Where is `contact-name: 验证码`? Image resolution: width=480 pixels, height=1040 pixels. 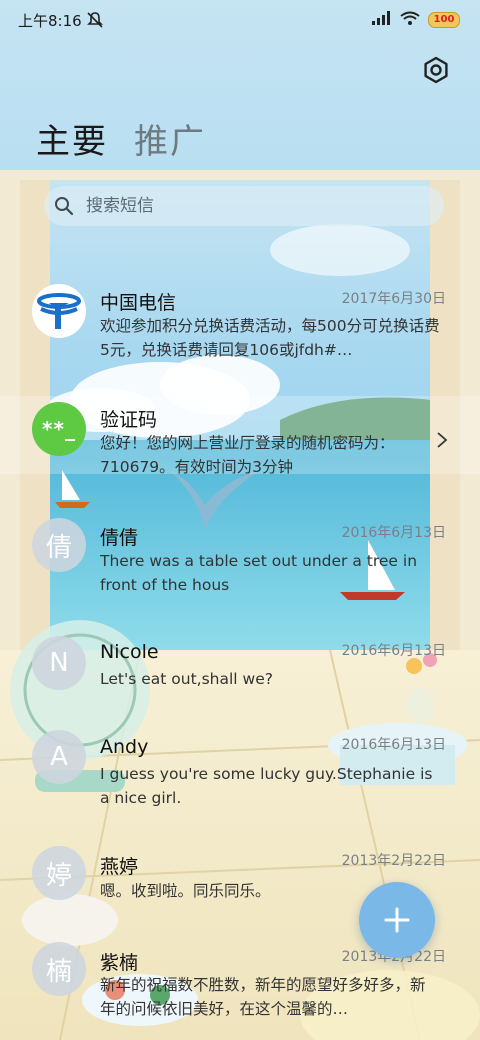 contact-name: 验证码 is located at coordinates (129, 420).